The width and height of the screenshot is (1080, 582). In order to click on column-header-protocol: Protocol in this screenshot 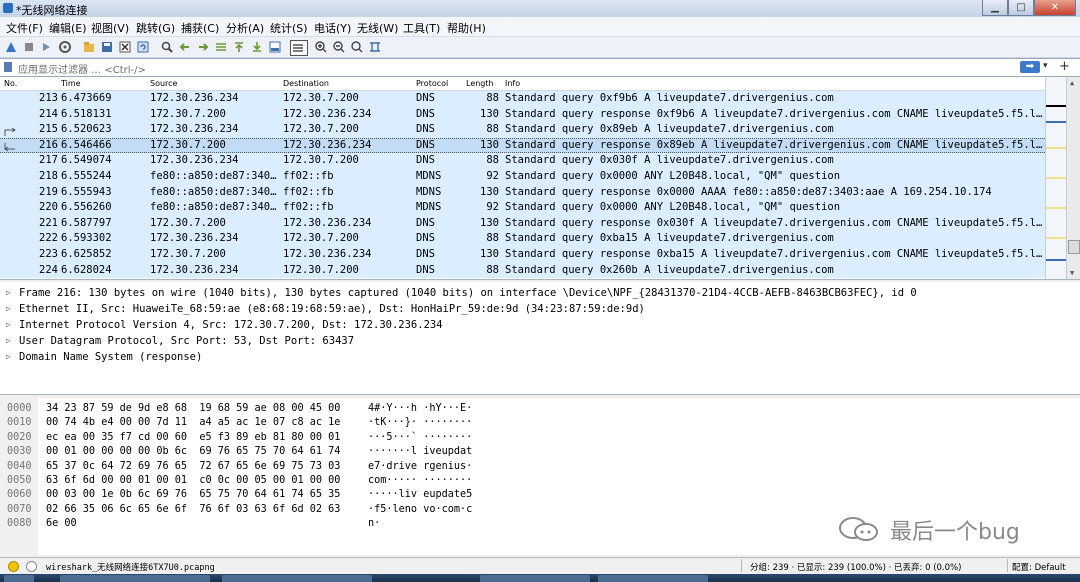, I will do `click(432, 83)`.